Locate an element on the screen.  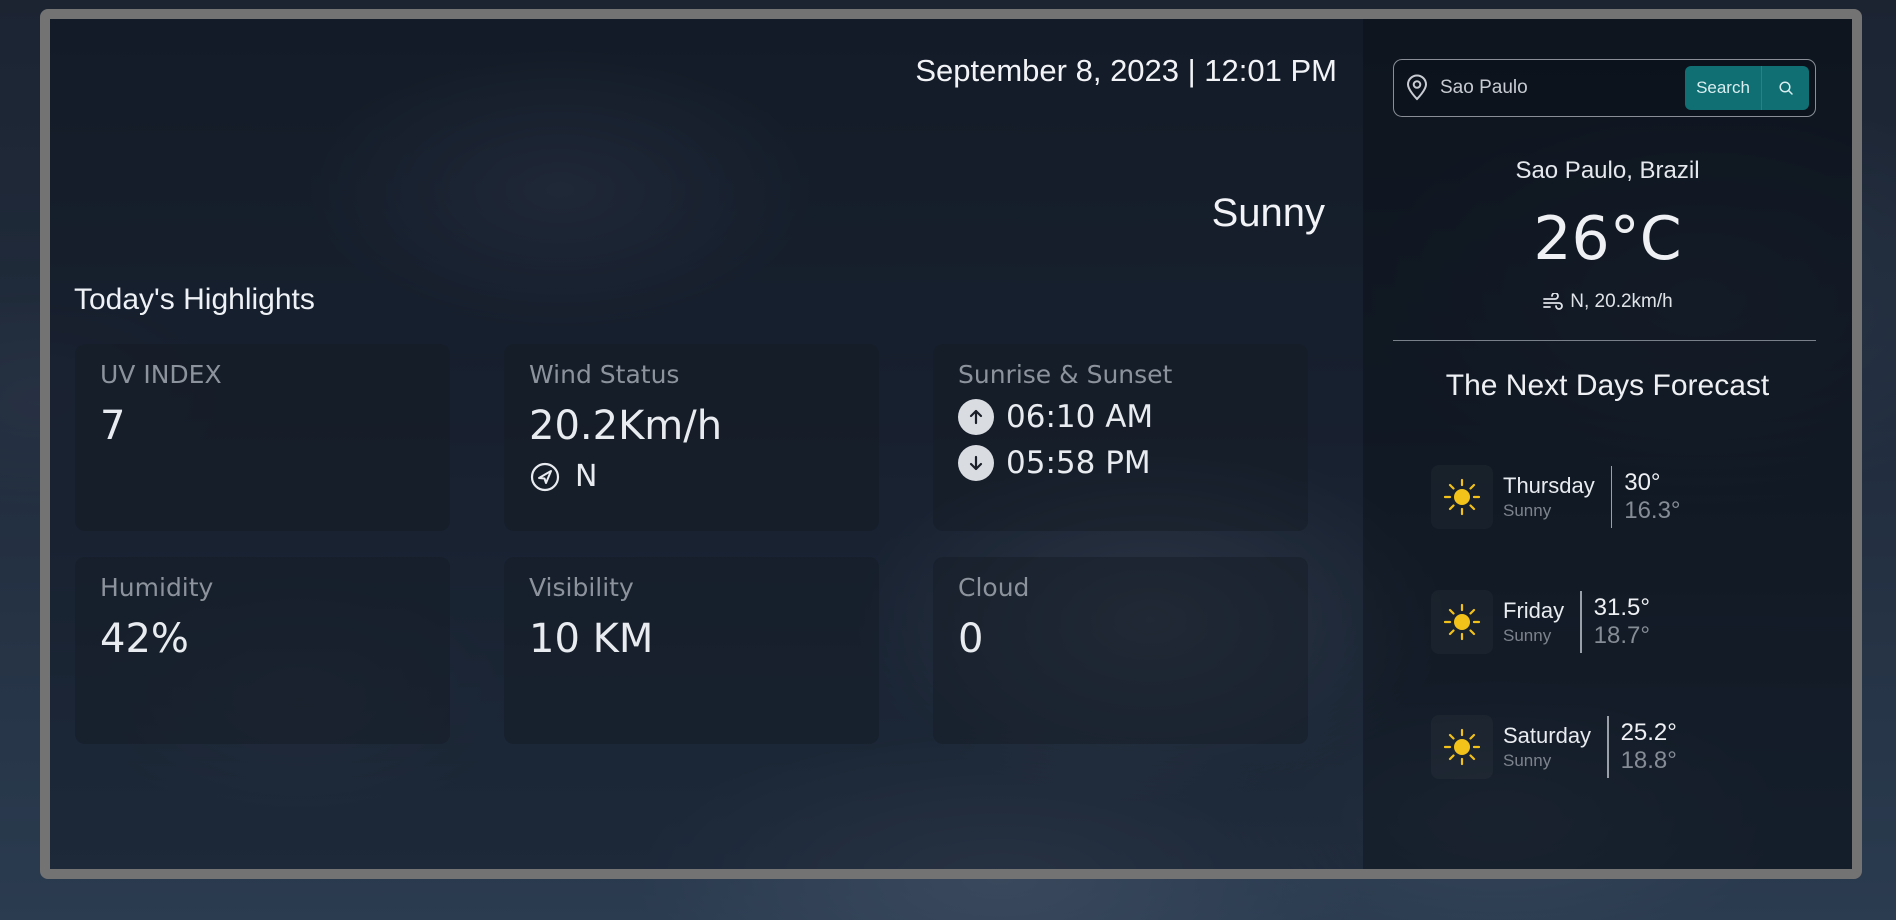
humidity-label: Humidity is located at coordinates (157, 587).